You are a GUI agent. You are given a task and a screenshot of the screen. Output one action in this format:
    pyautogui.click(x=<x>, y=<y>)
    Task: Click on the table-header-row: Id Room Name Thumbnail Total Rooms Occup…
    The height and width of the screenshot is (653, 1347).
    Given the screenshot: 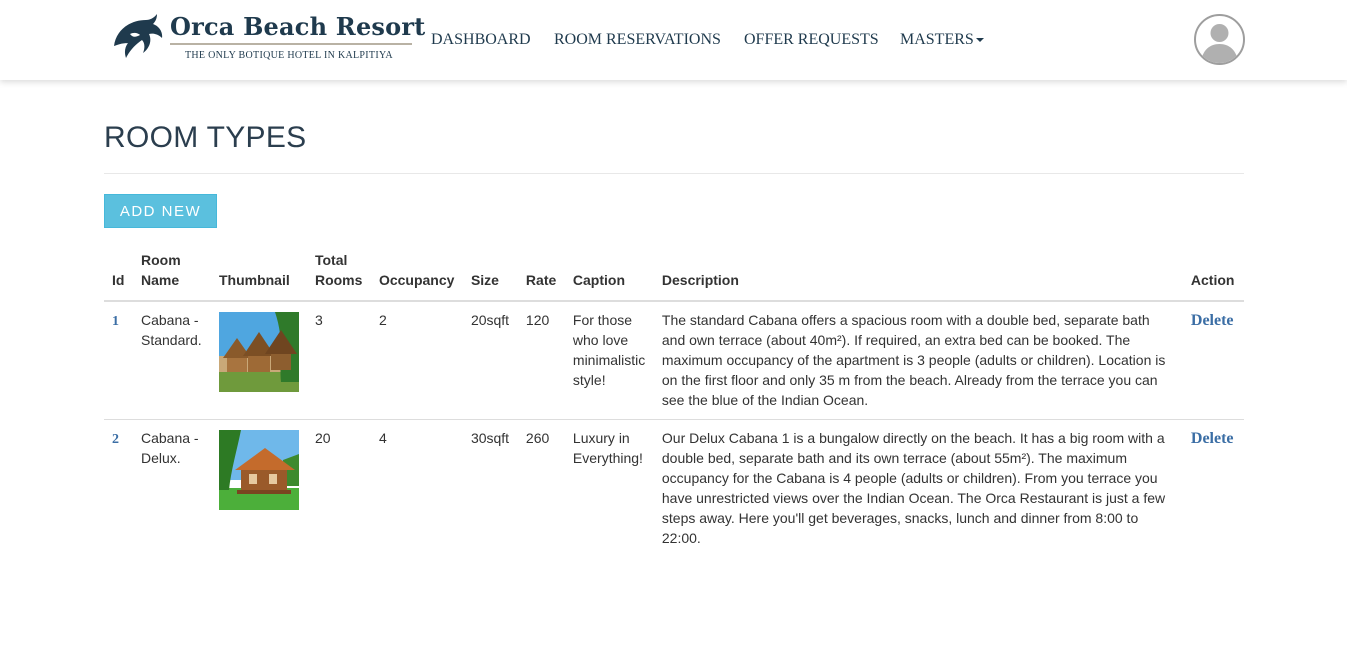 What is the action you would take?
    pyautogui.click(x=674, y=276)
    